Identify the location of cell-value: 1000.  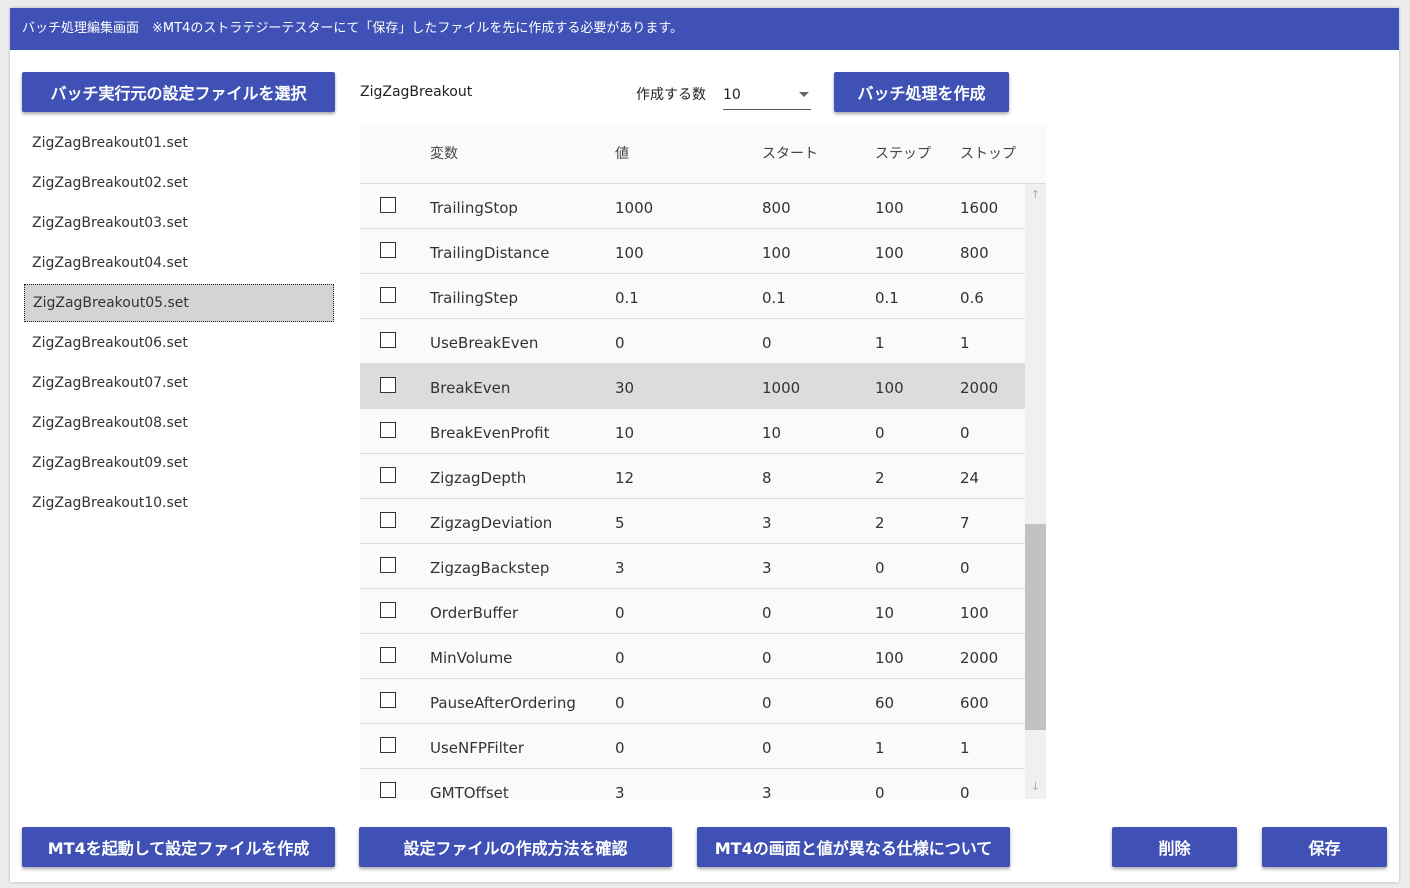
(634, 208).